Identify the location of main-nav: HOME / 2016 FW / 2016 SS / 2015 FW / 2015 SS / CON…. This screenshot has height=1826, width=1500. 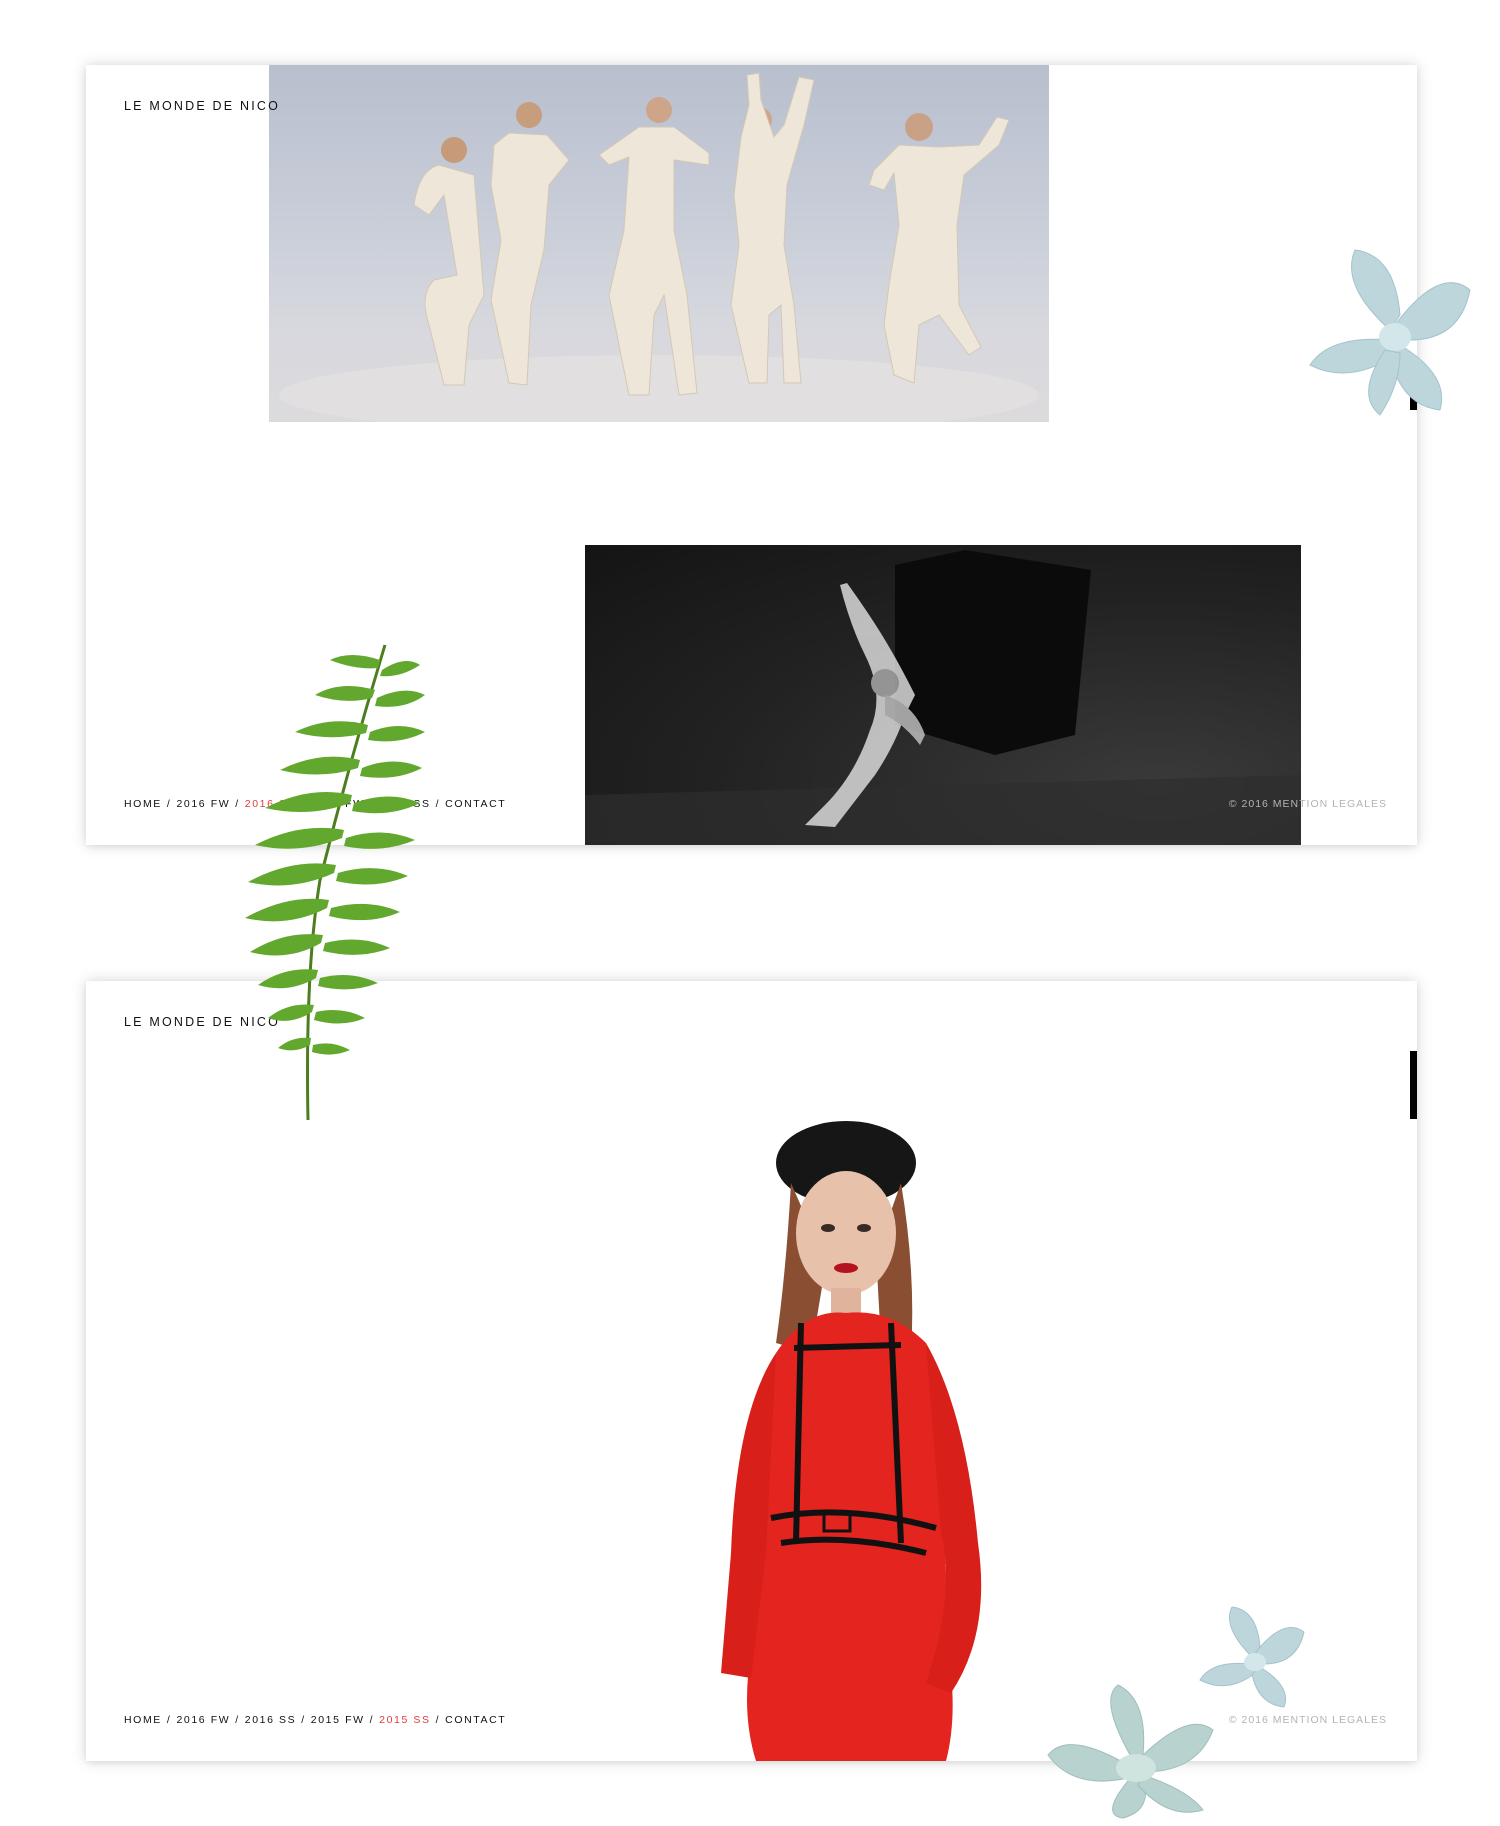
(315, 1720).